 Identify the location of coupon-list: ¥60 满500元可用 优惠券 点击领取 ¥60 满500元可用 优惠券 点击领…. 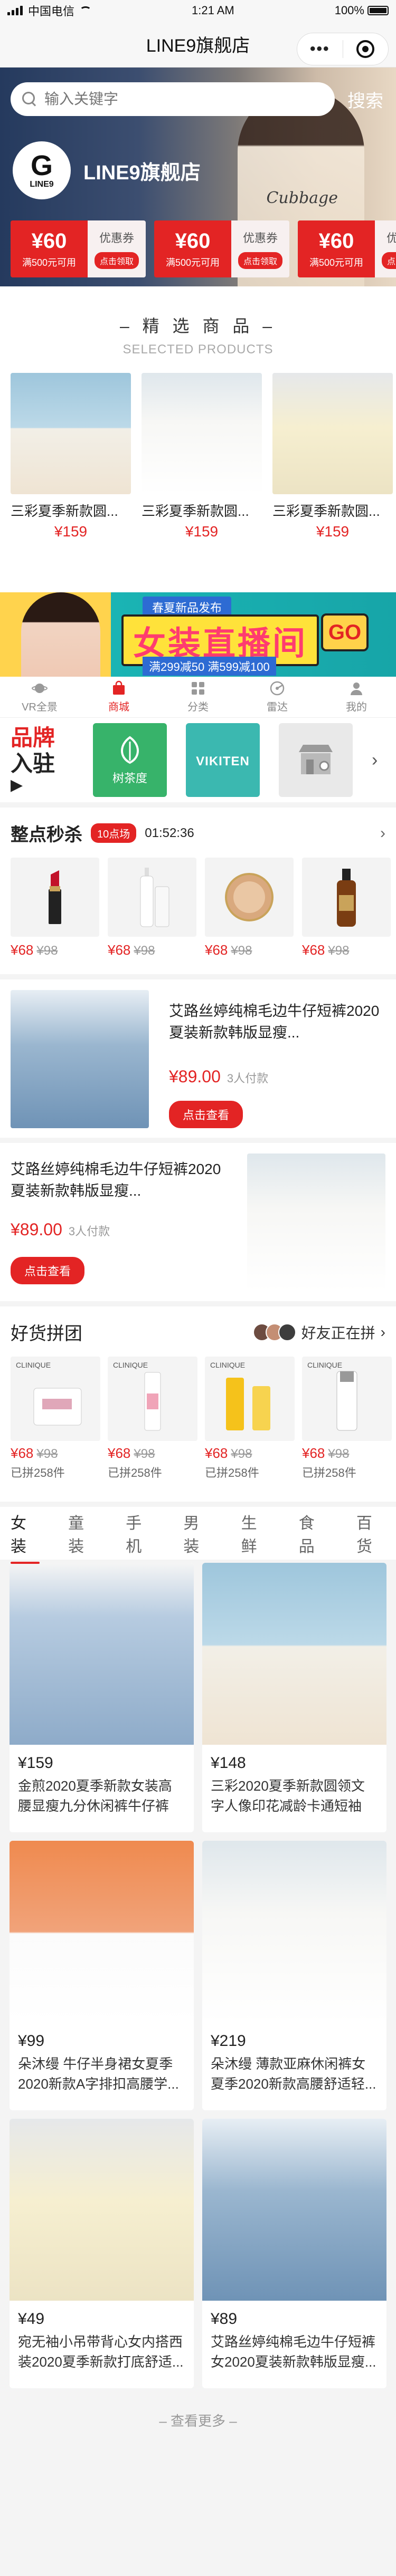
(204, 249).